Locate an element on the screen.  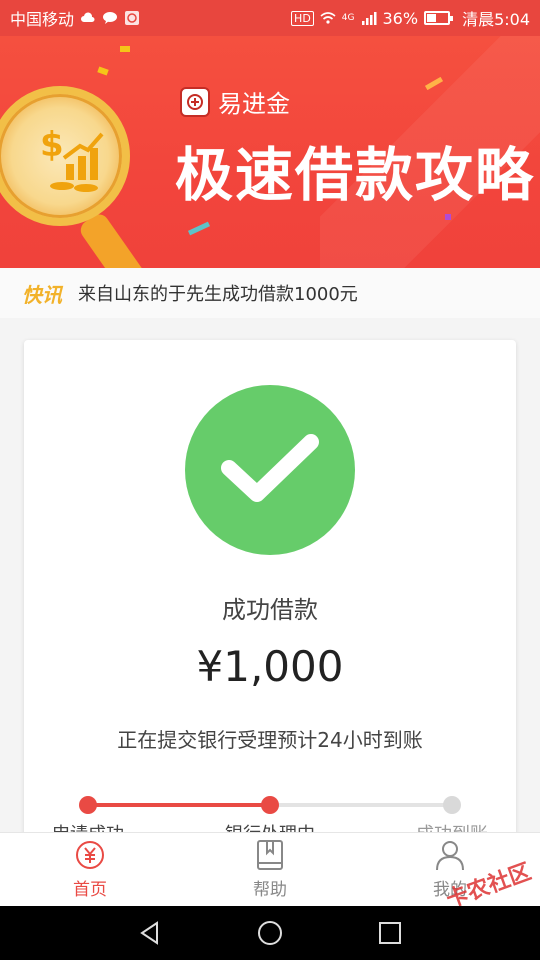
battery-percent: 36% is located at coordinates (400, 18).